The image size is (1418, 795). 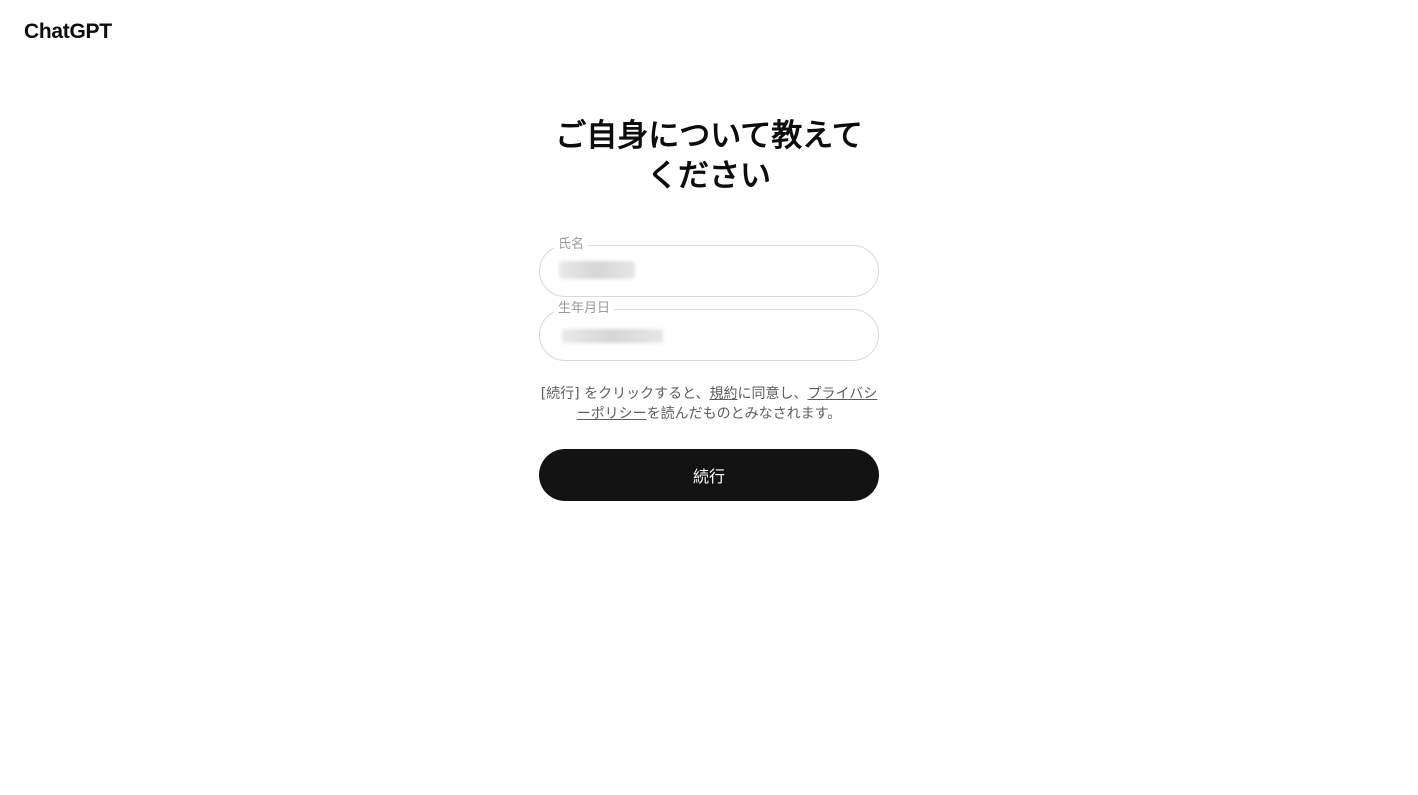 I want to click on legal-text-part3: を読んだものとみなされます。, so click(x=744, y=414).